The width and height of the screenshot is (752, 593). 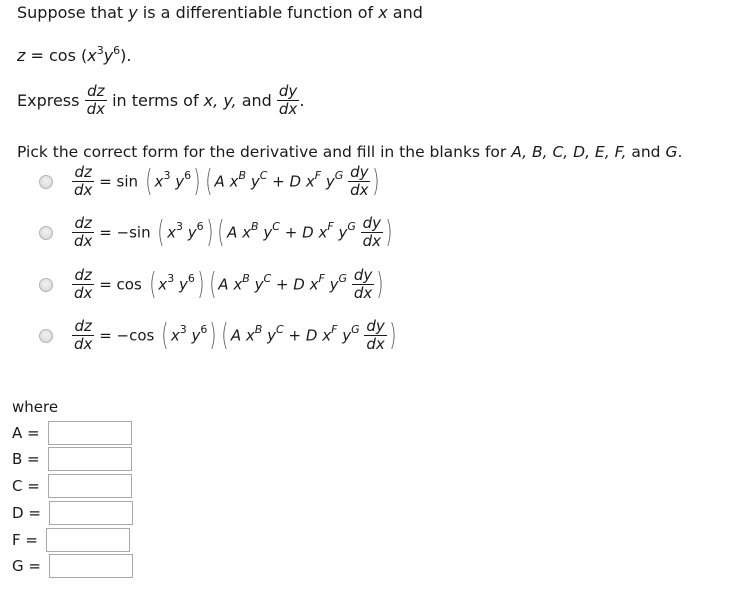 I want to click on trig-function: −sin, so click(x=133, y=232).